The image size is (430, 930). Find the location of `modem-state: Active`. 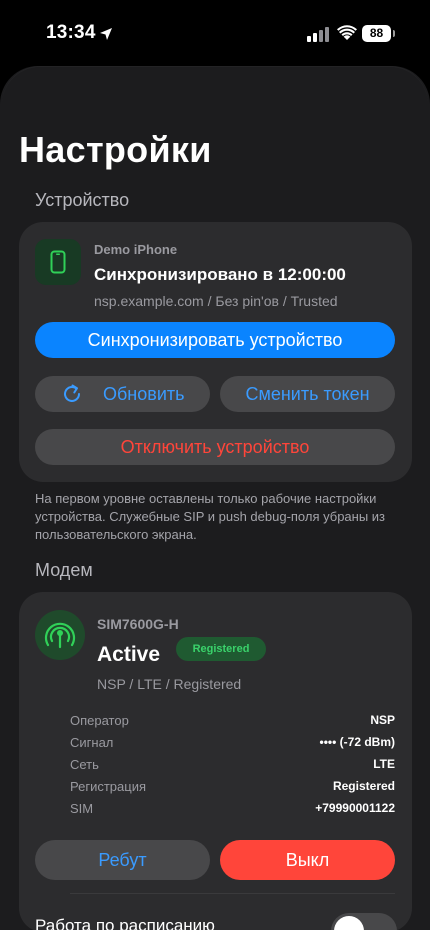

modem-state: Active is located at coordinates (129, 654).